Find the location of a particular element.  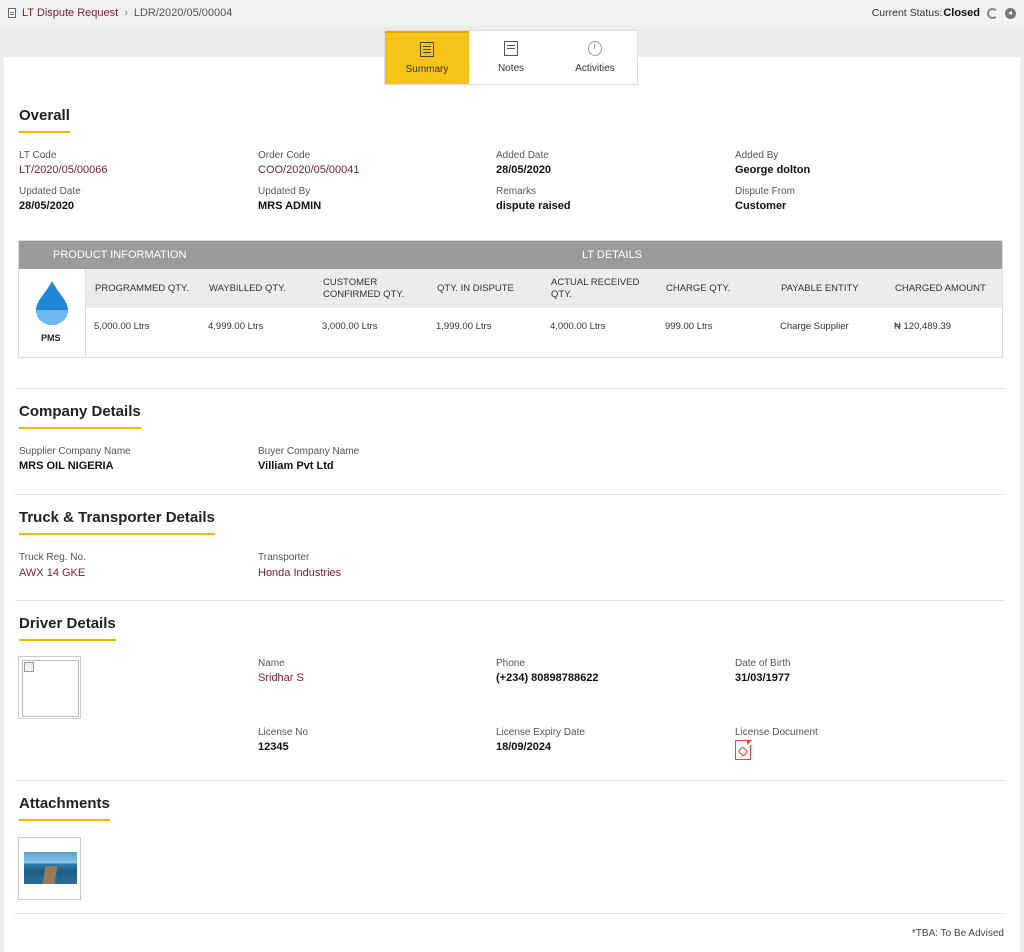

status-label: Current Status: is located at coordinates (907, 13).